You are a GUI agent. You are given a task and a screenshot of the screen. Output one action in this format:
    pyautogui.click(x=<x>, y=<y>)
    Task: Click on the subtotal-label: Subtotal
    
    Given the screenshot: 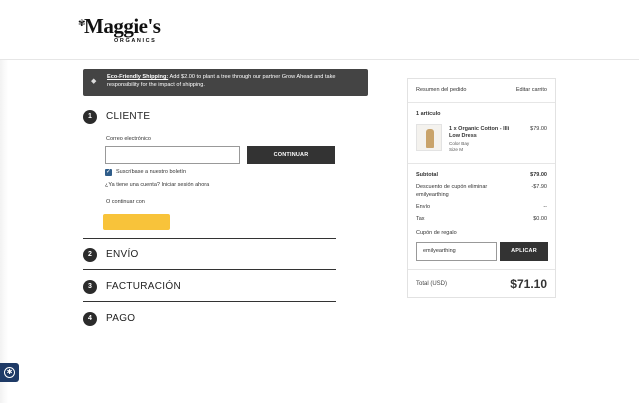 What is the action you would take?
    pyautogui.click(x=427, y=175)
    